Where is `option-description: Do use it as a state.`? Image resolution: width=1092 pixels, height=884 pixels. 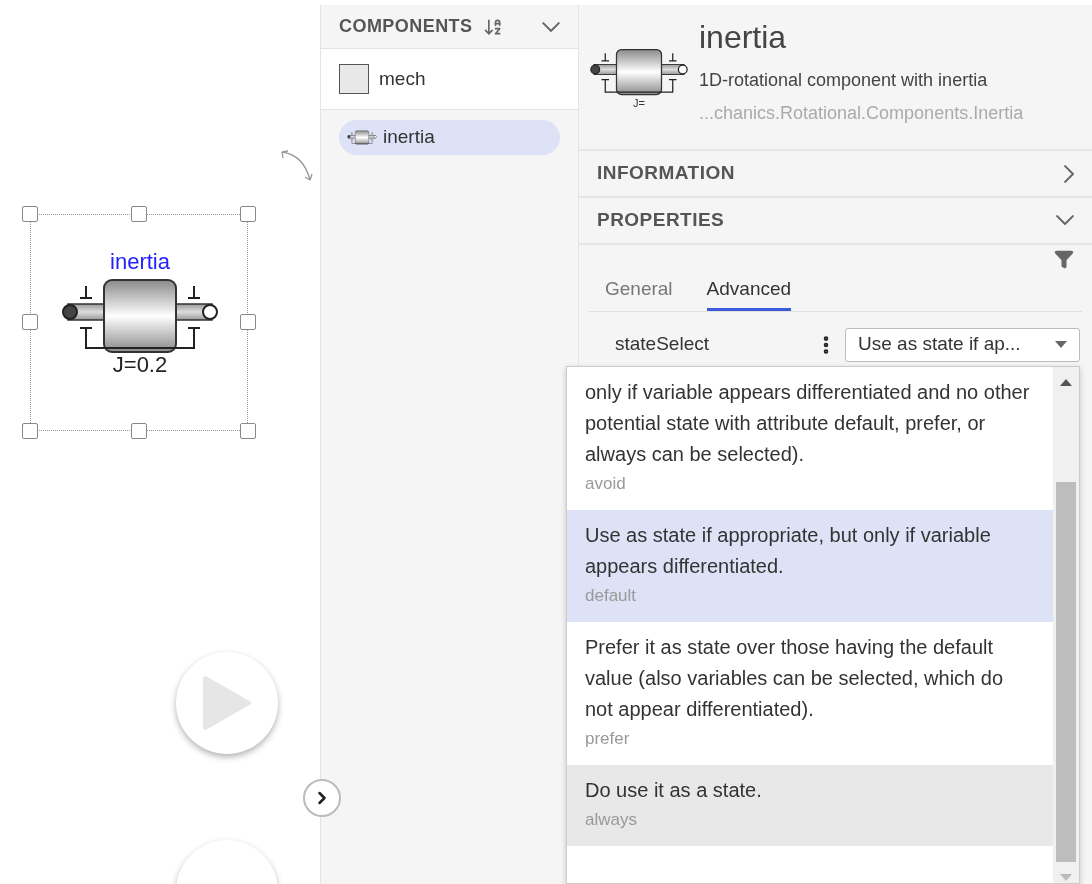
option-description: Do use it as a state. is located at coordinates (674, 790).